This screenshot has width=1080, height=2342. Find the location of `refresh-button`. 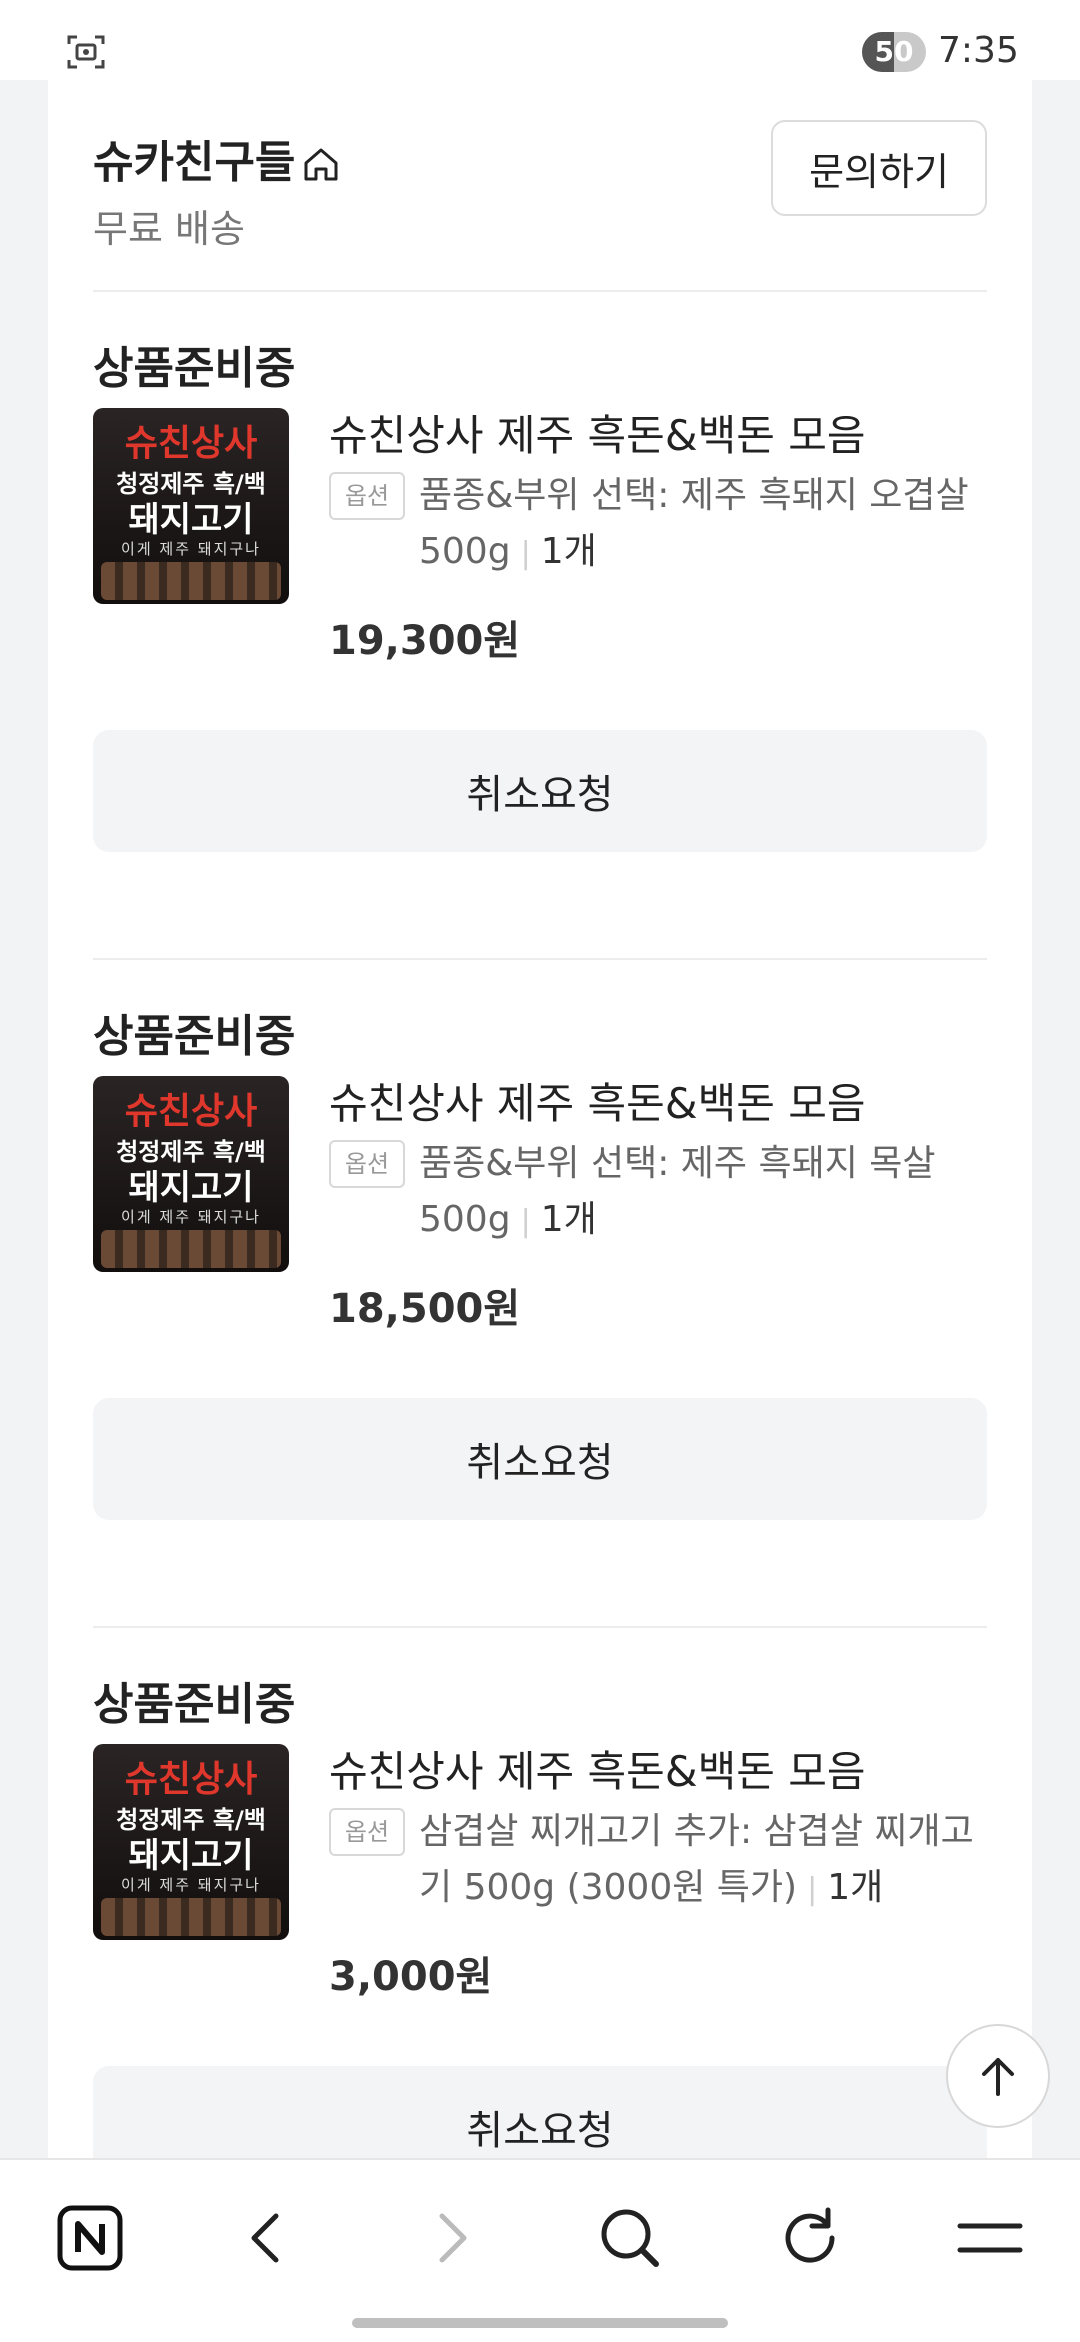

refresh-button is located at coordinates (810, 2238).